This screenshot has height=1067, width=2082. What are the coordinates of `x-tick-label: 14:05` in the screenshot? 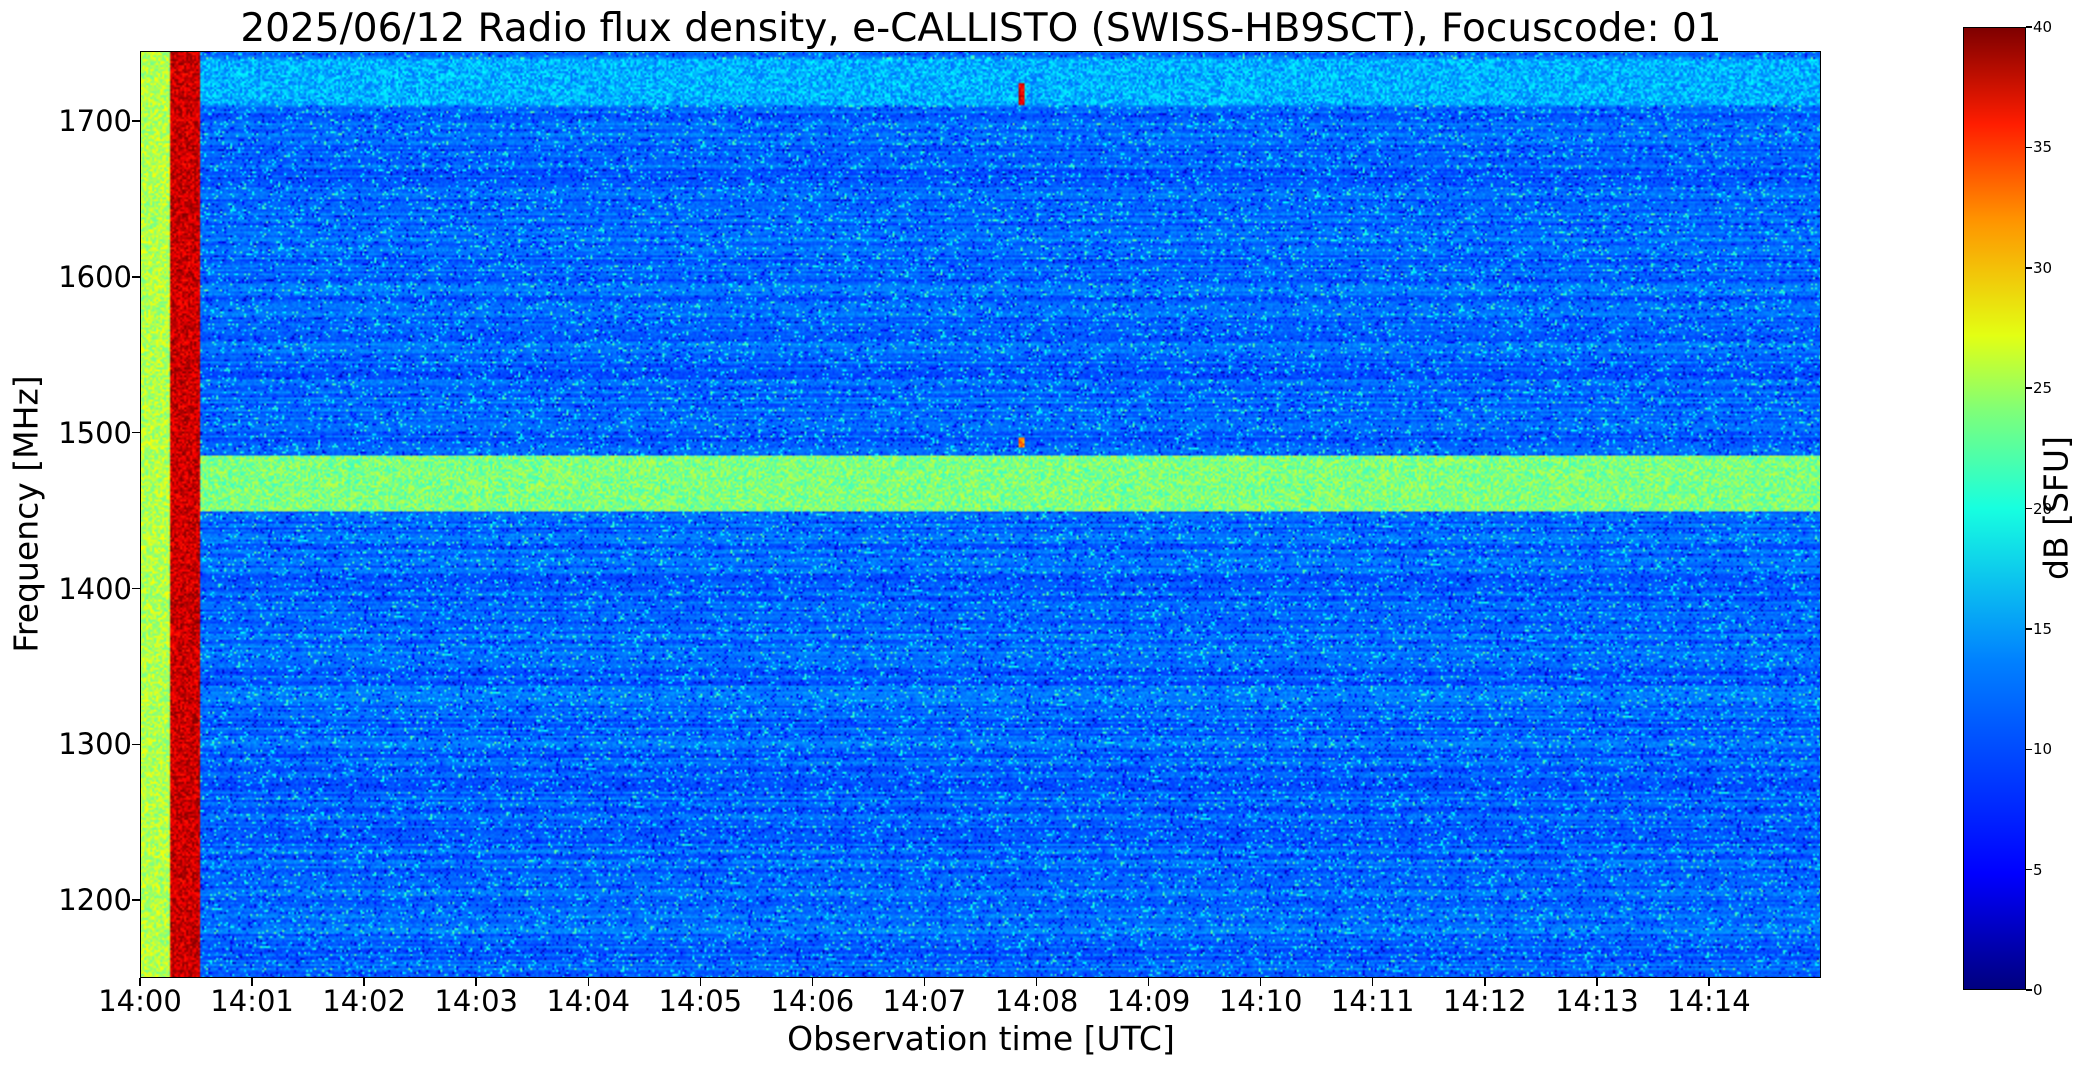 It's located at (700, 1001).